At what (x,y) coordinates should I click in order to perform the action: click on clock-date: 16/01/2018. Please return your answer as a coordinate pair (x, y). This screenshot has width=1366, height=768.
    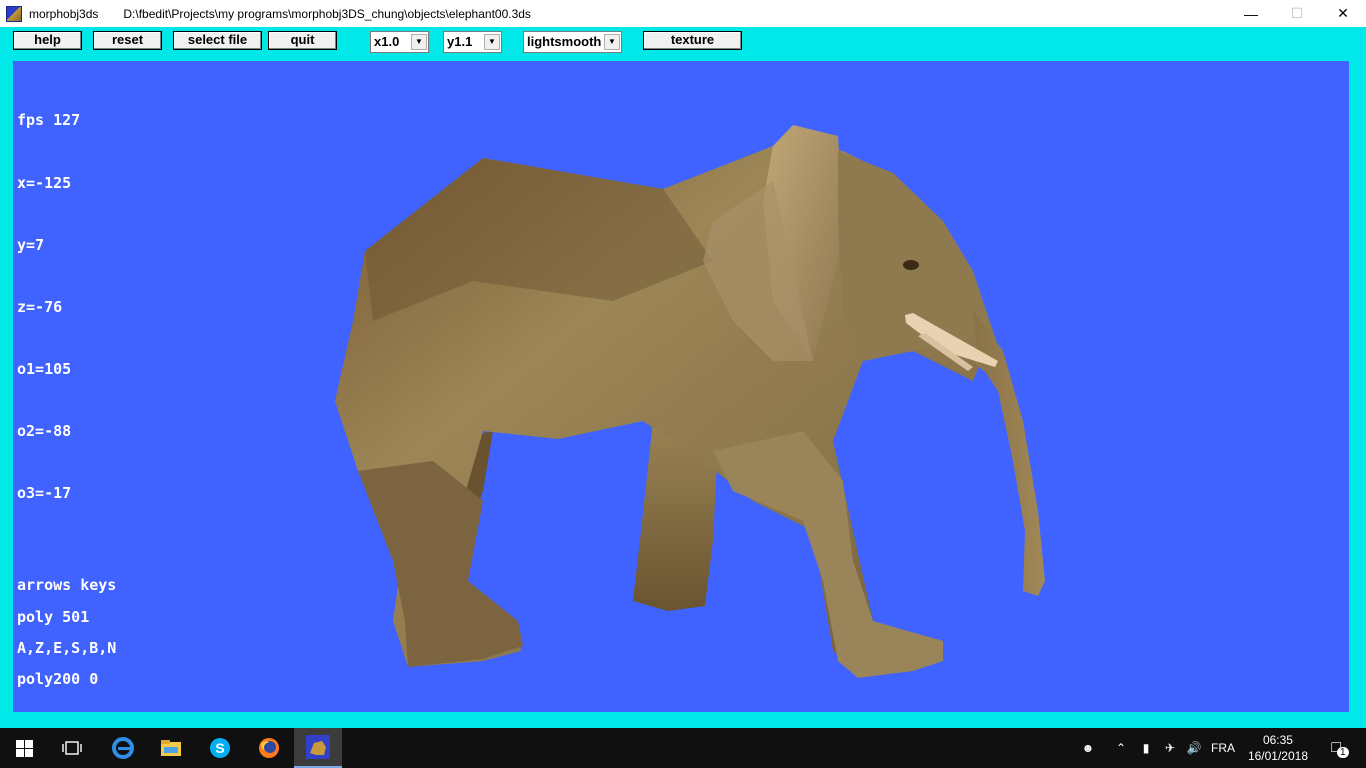
    Looking at the image, I should click on (1277, 756).